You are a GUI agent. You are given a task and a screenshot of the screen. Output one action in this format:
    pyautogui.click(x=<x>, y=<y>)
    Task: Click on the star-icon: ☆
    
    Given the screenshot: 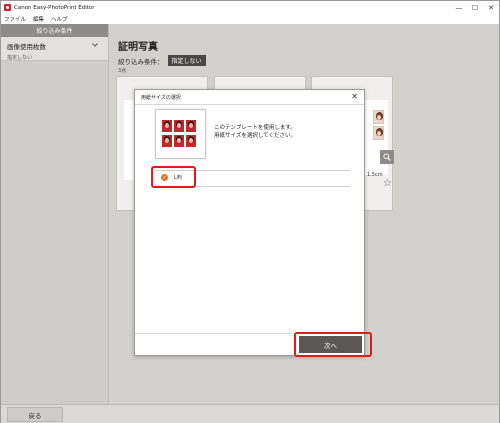 What is the action you would take?
    pyautogui.click(x=387, y=183)
    